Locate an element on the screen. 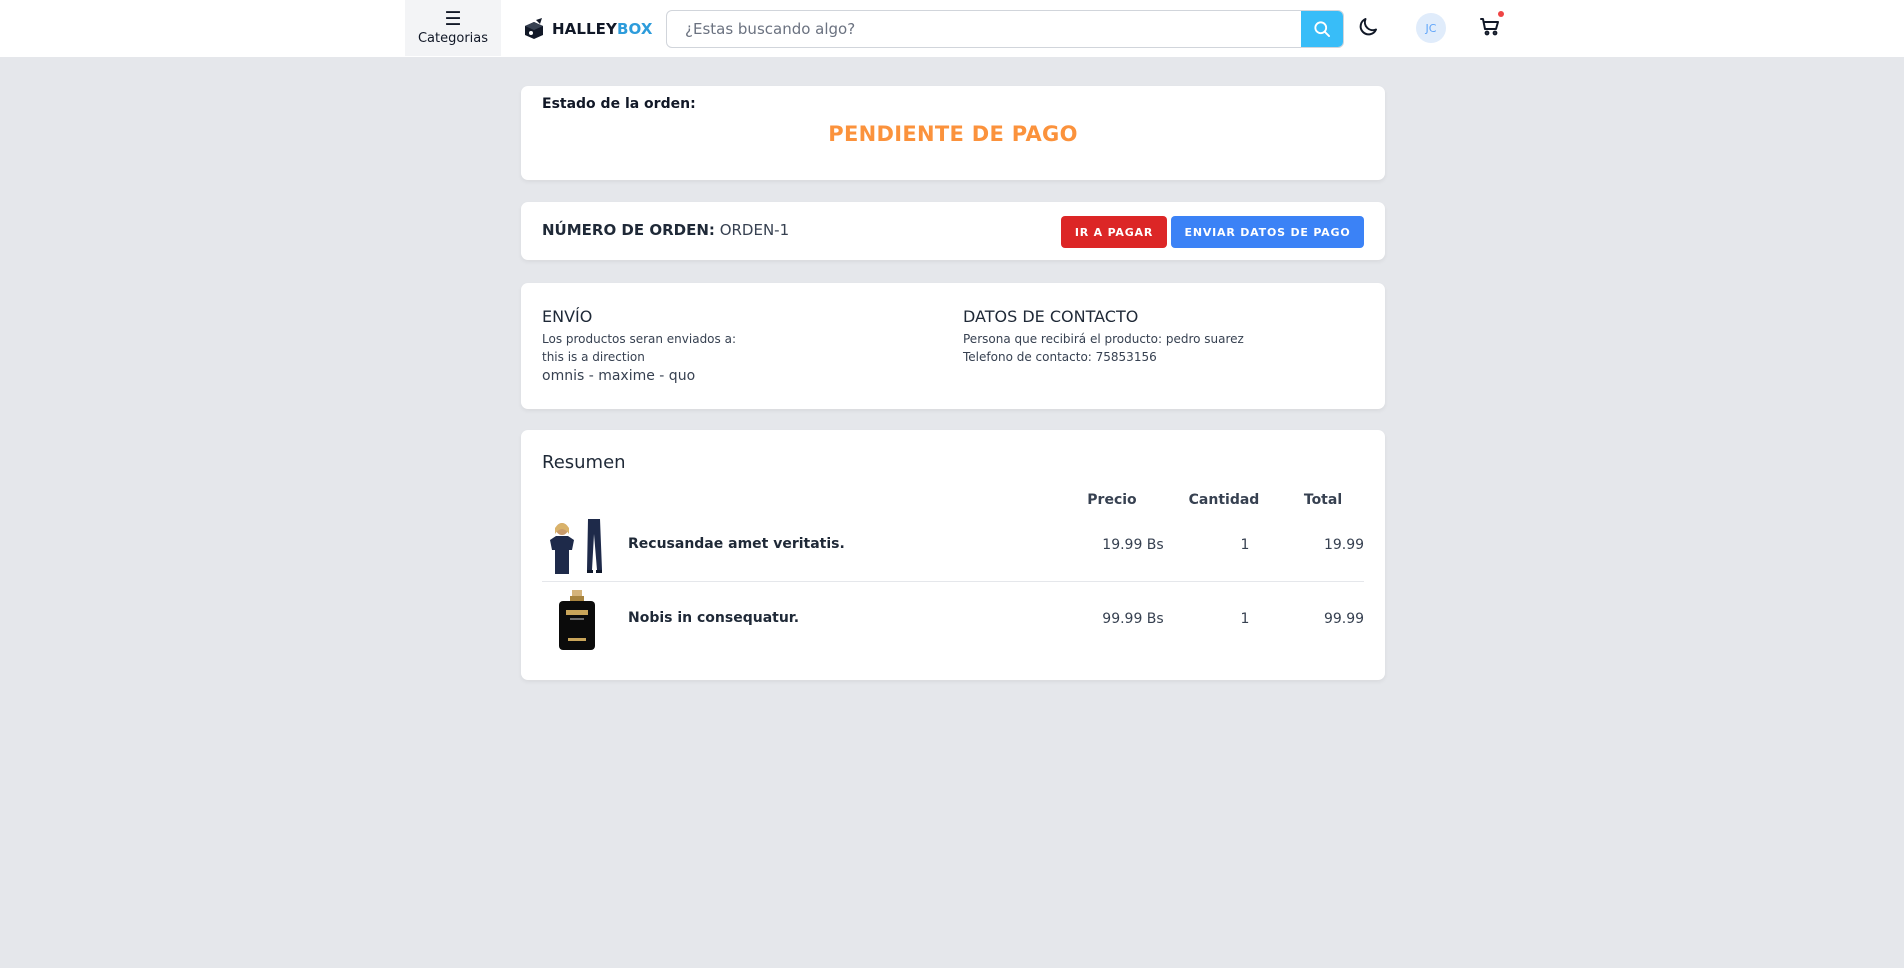  moon-icon is located at coordinates (1368, 27).